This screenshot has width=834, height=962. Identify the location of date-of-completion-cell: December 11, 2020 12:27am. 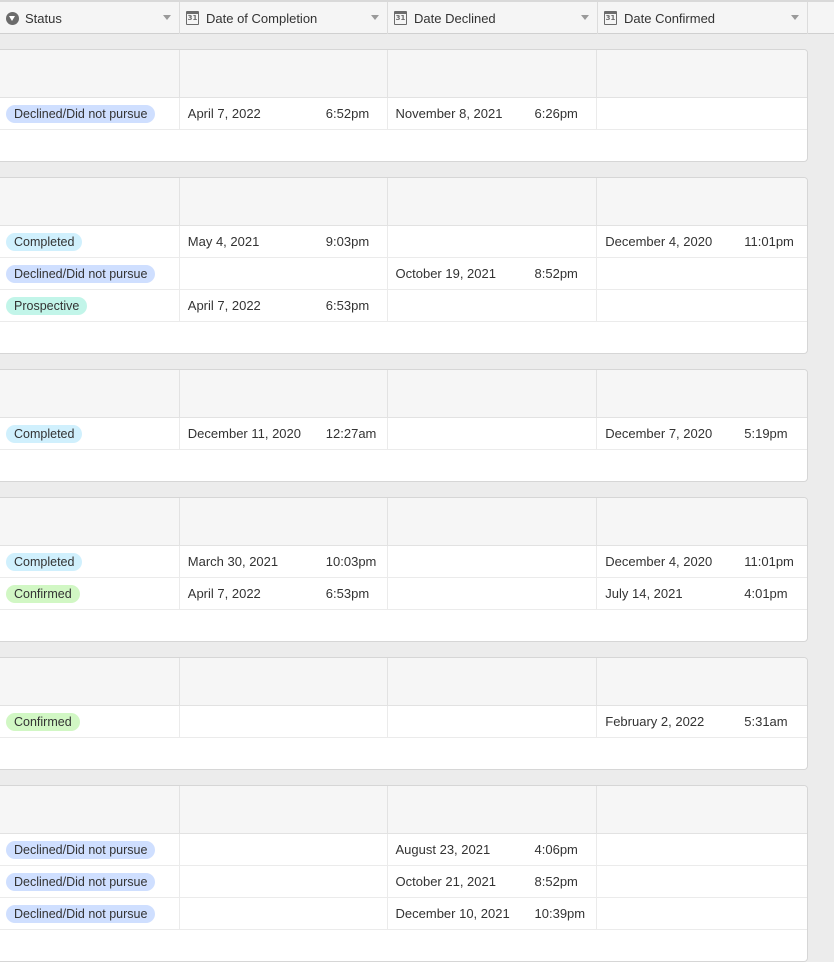
(284, 433).